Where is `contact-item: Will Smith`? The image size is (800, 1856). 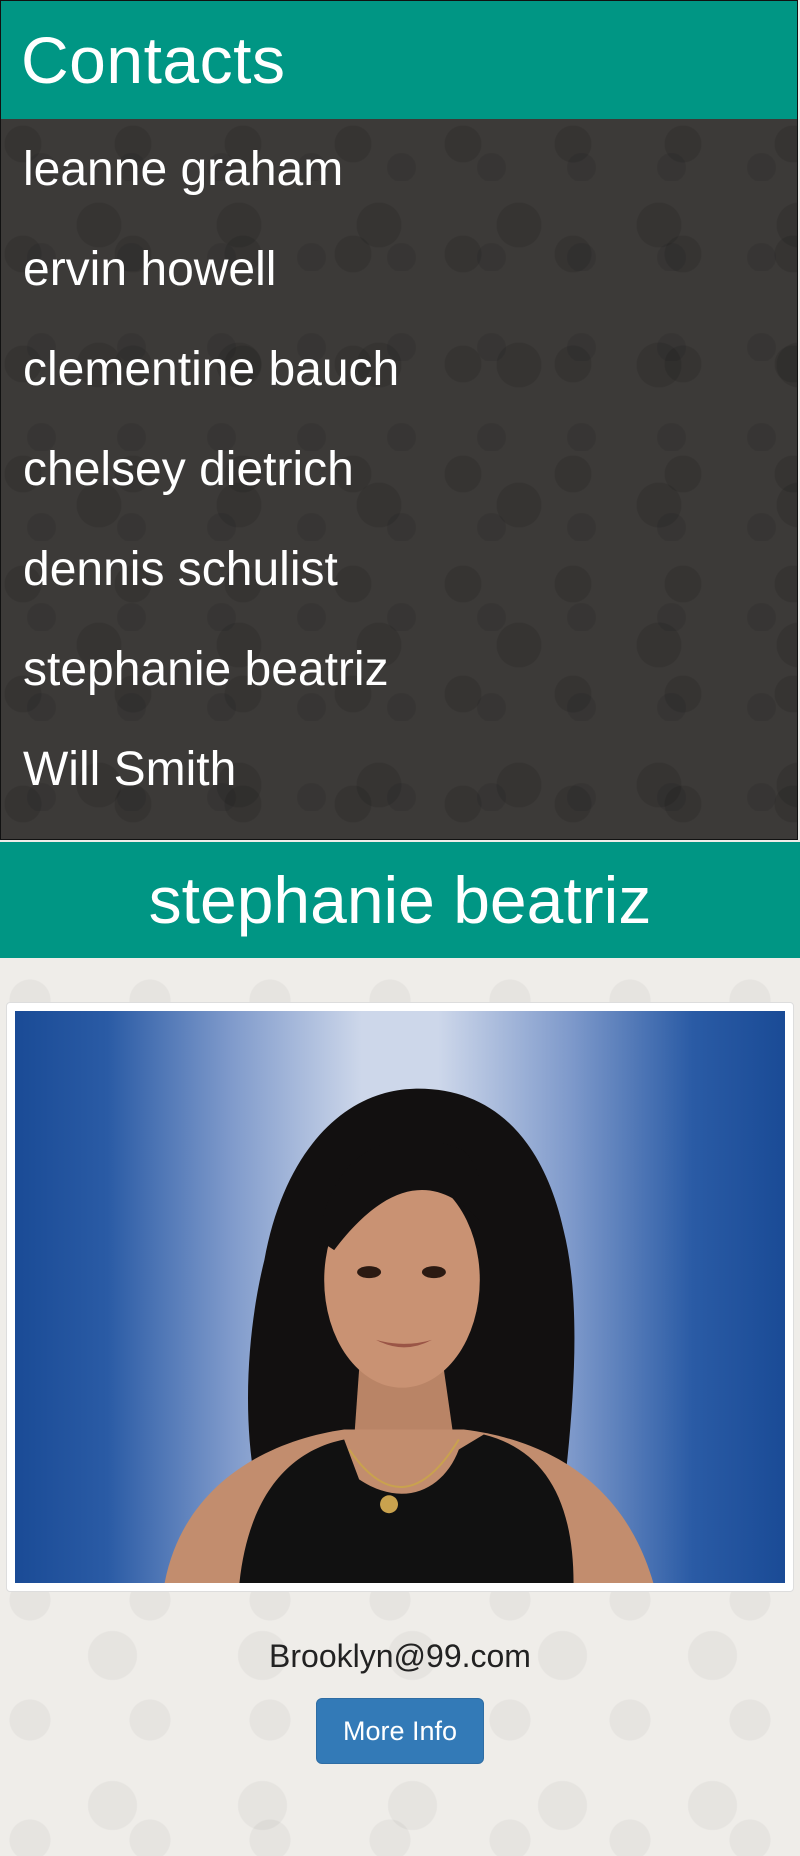 contact-item: Will Smith is located at coordinates (399, 769).